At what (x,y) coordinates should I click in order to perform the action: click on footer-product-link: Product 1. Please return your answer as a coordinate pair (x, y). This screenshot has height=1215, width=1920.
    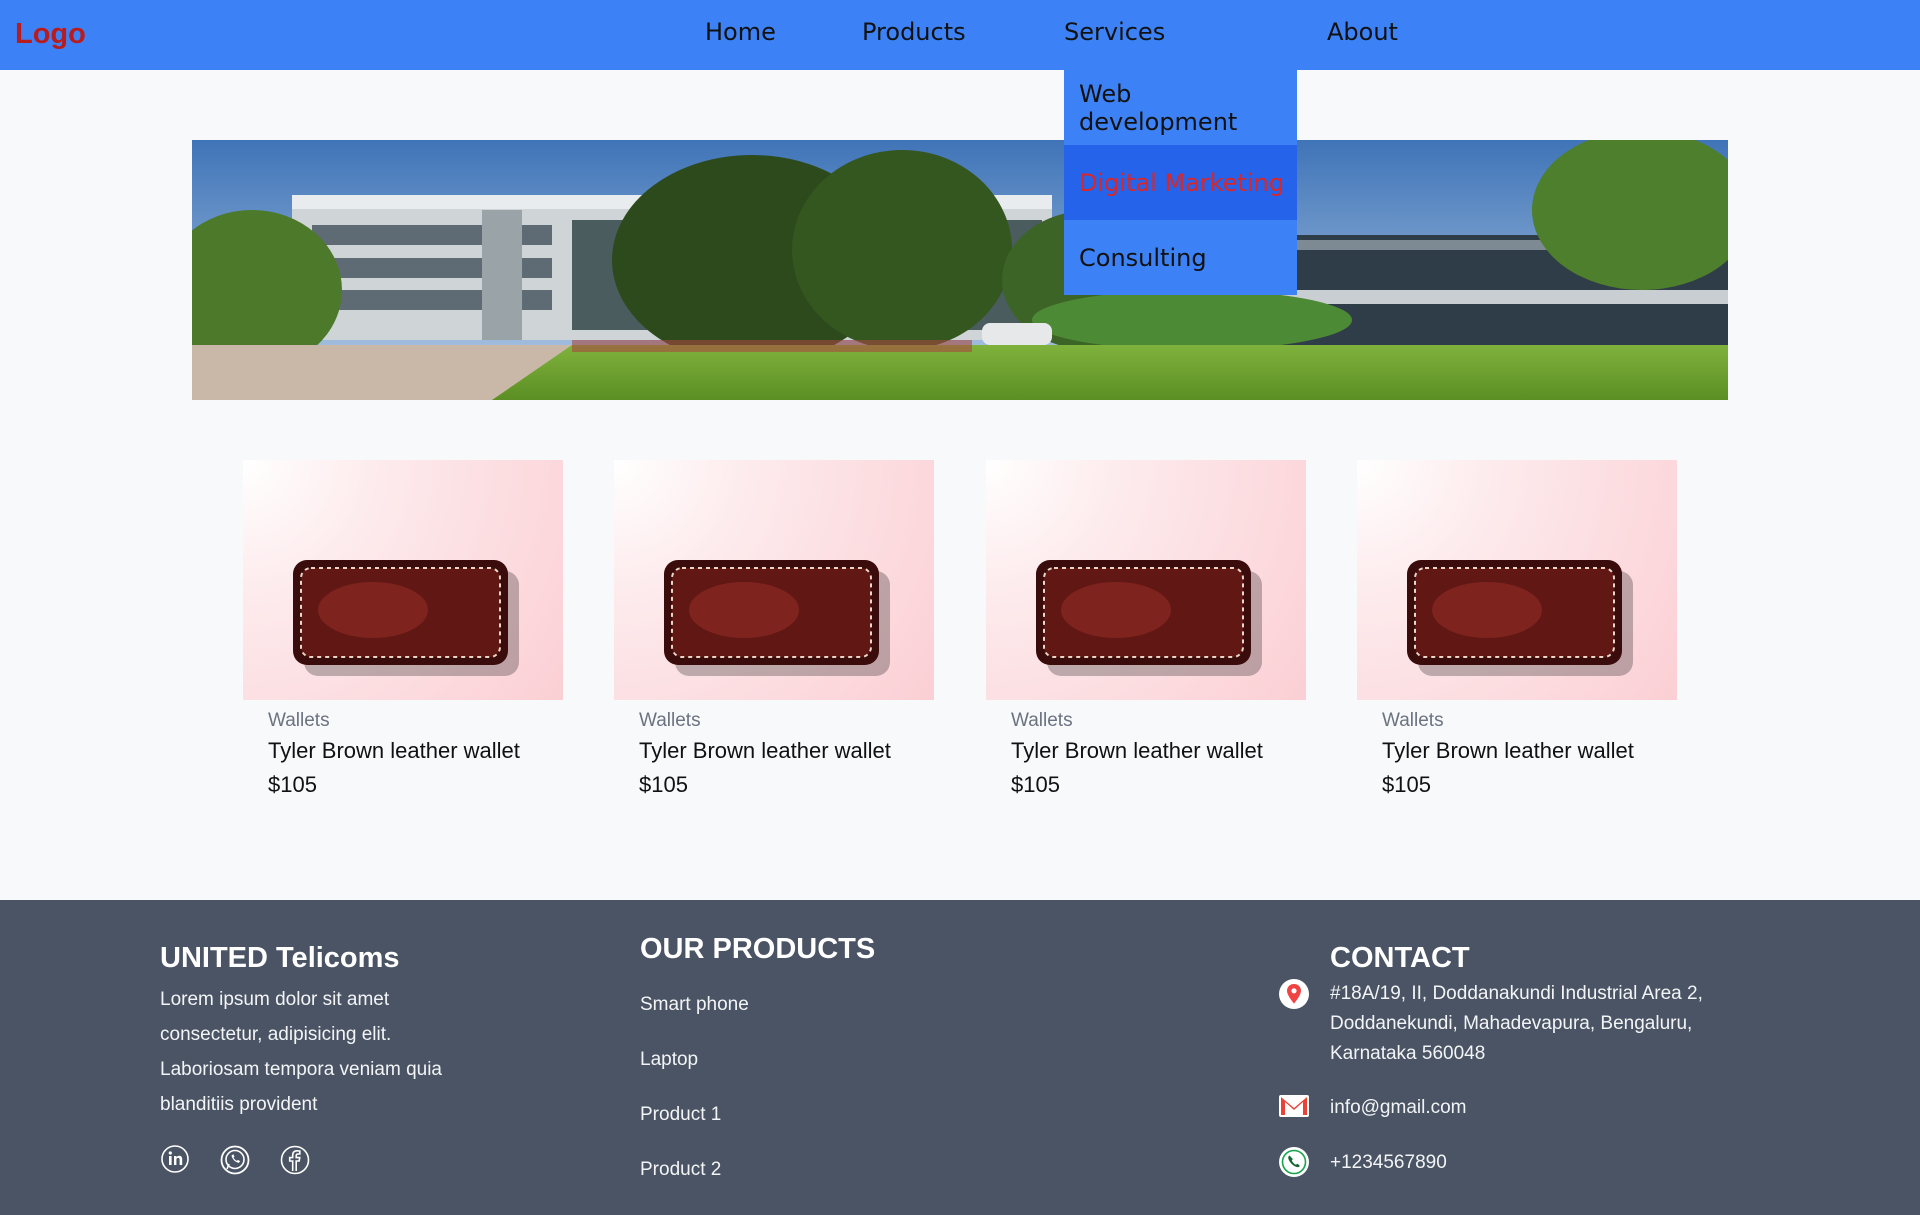
    Looking at the image, I should click on (680, 1115).